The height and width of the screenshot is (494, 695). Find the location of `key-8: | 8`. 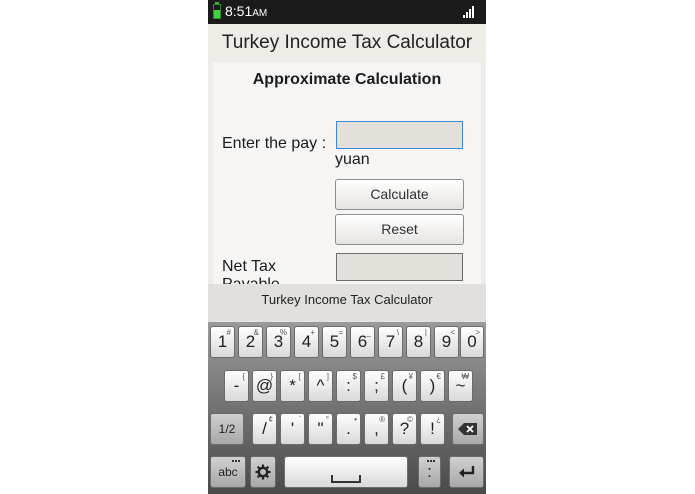

key-8: | 8 is located at coordinates (418, 342).